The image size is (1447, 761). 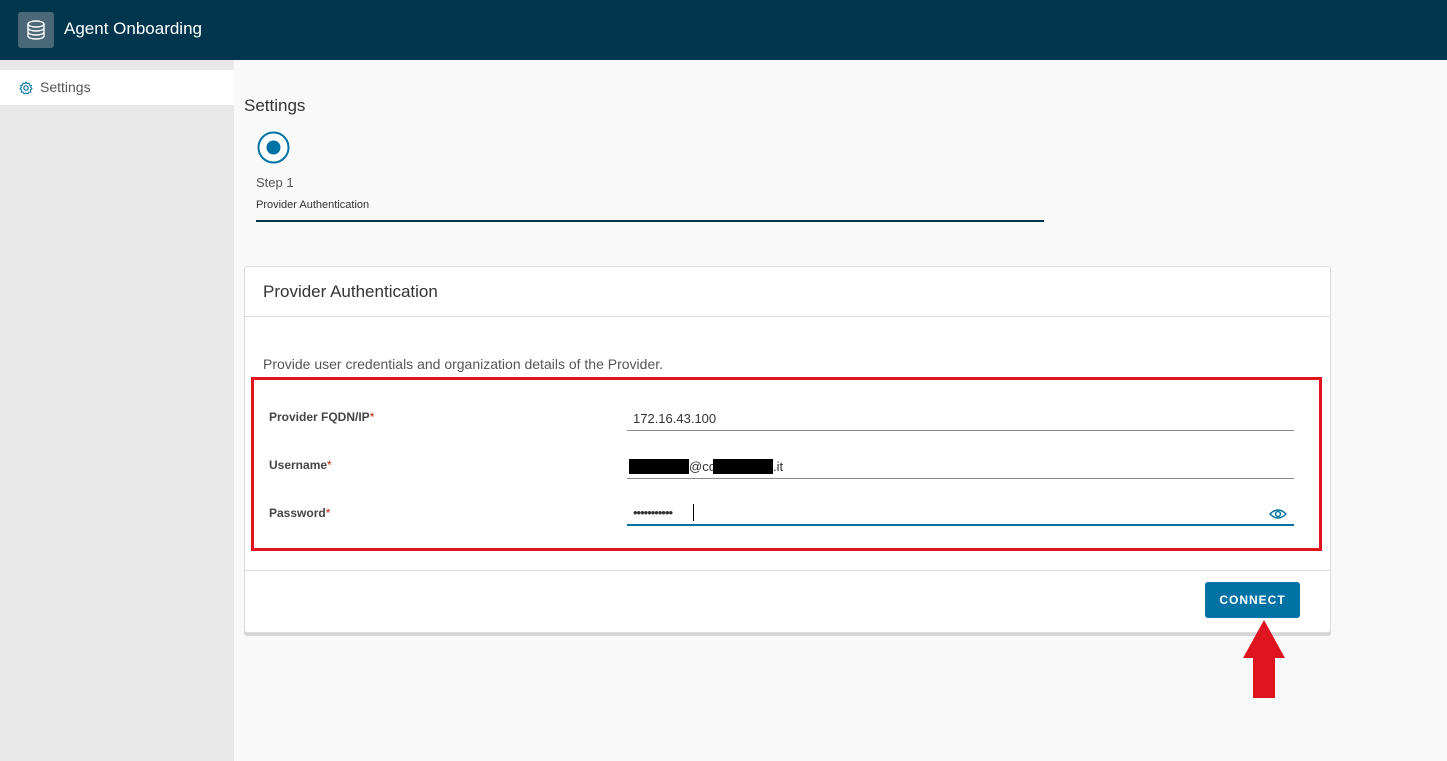 I want to click on username-label-text: Username, so click(x=298, y=465).